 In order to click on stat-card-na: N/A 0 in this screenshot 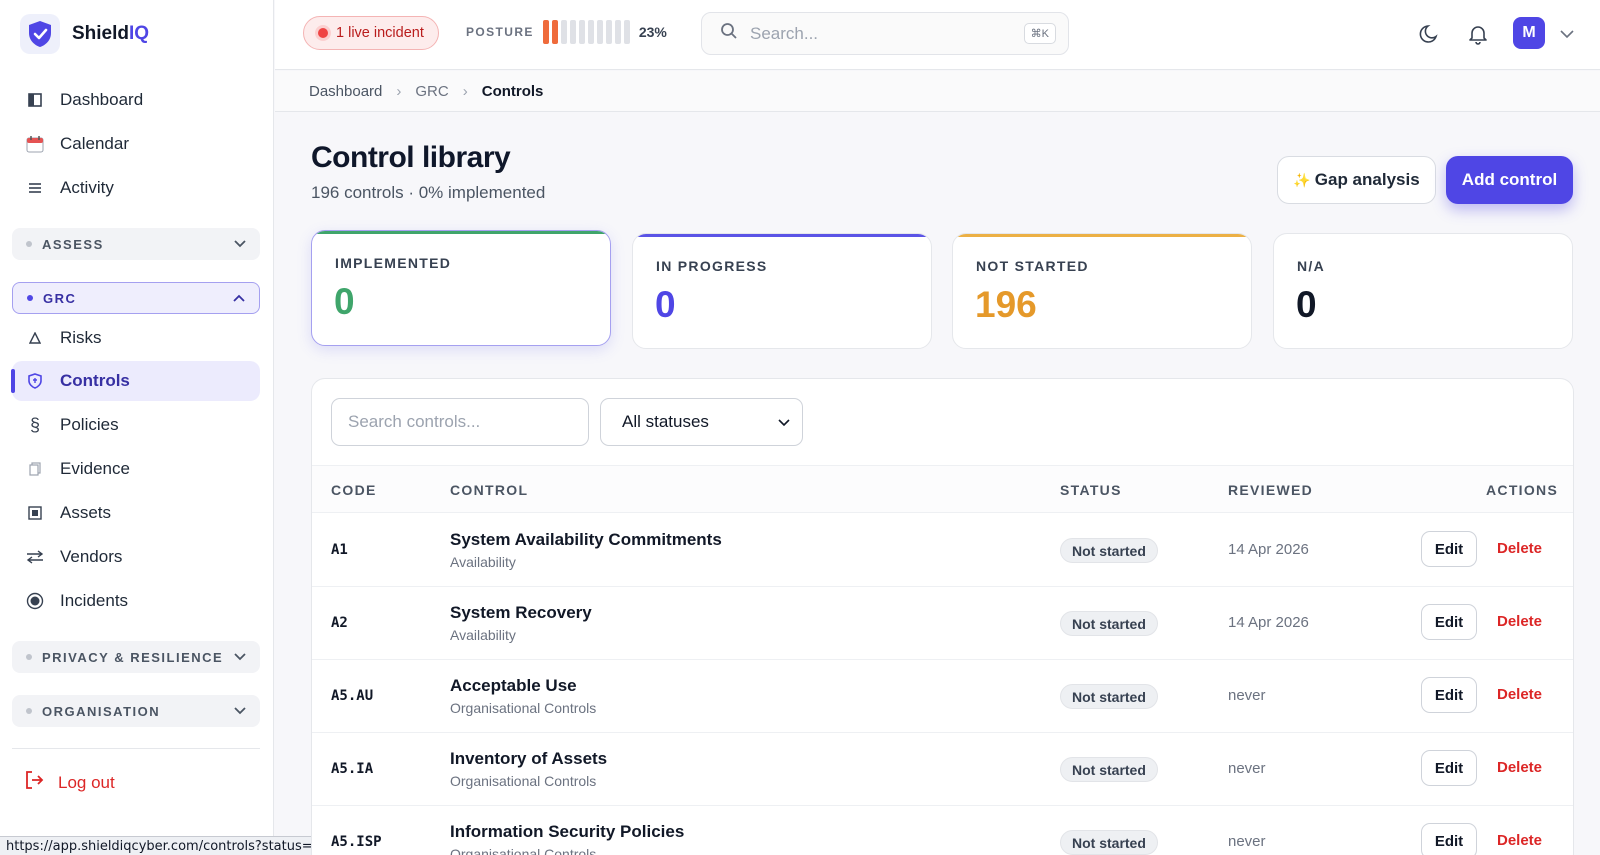, I will do `click(1423, 291)`.